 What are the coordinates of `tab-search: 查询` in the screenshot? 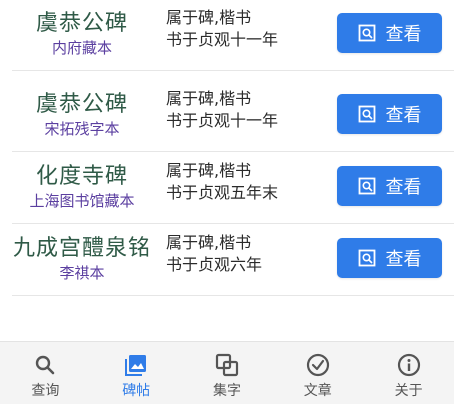 It's located at (45, 373).